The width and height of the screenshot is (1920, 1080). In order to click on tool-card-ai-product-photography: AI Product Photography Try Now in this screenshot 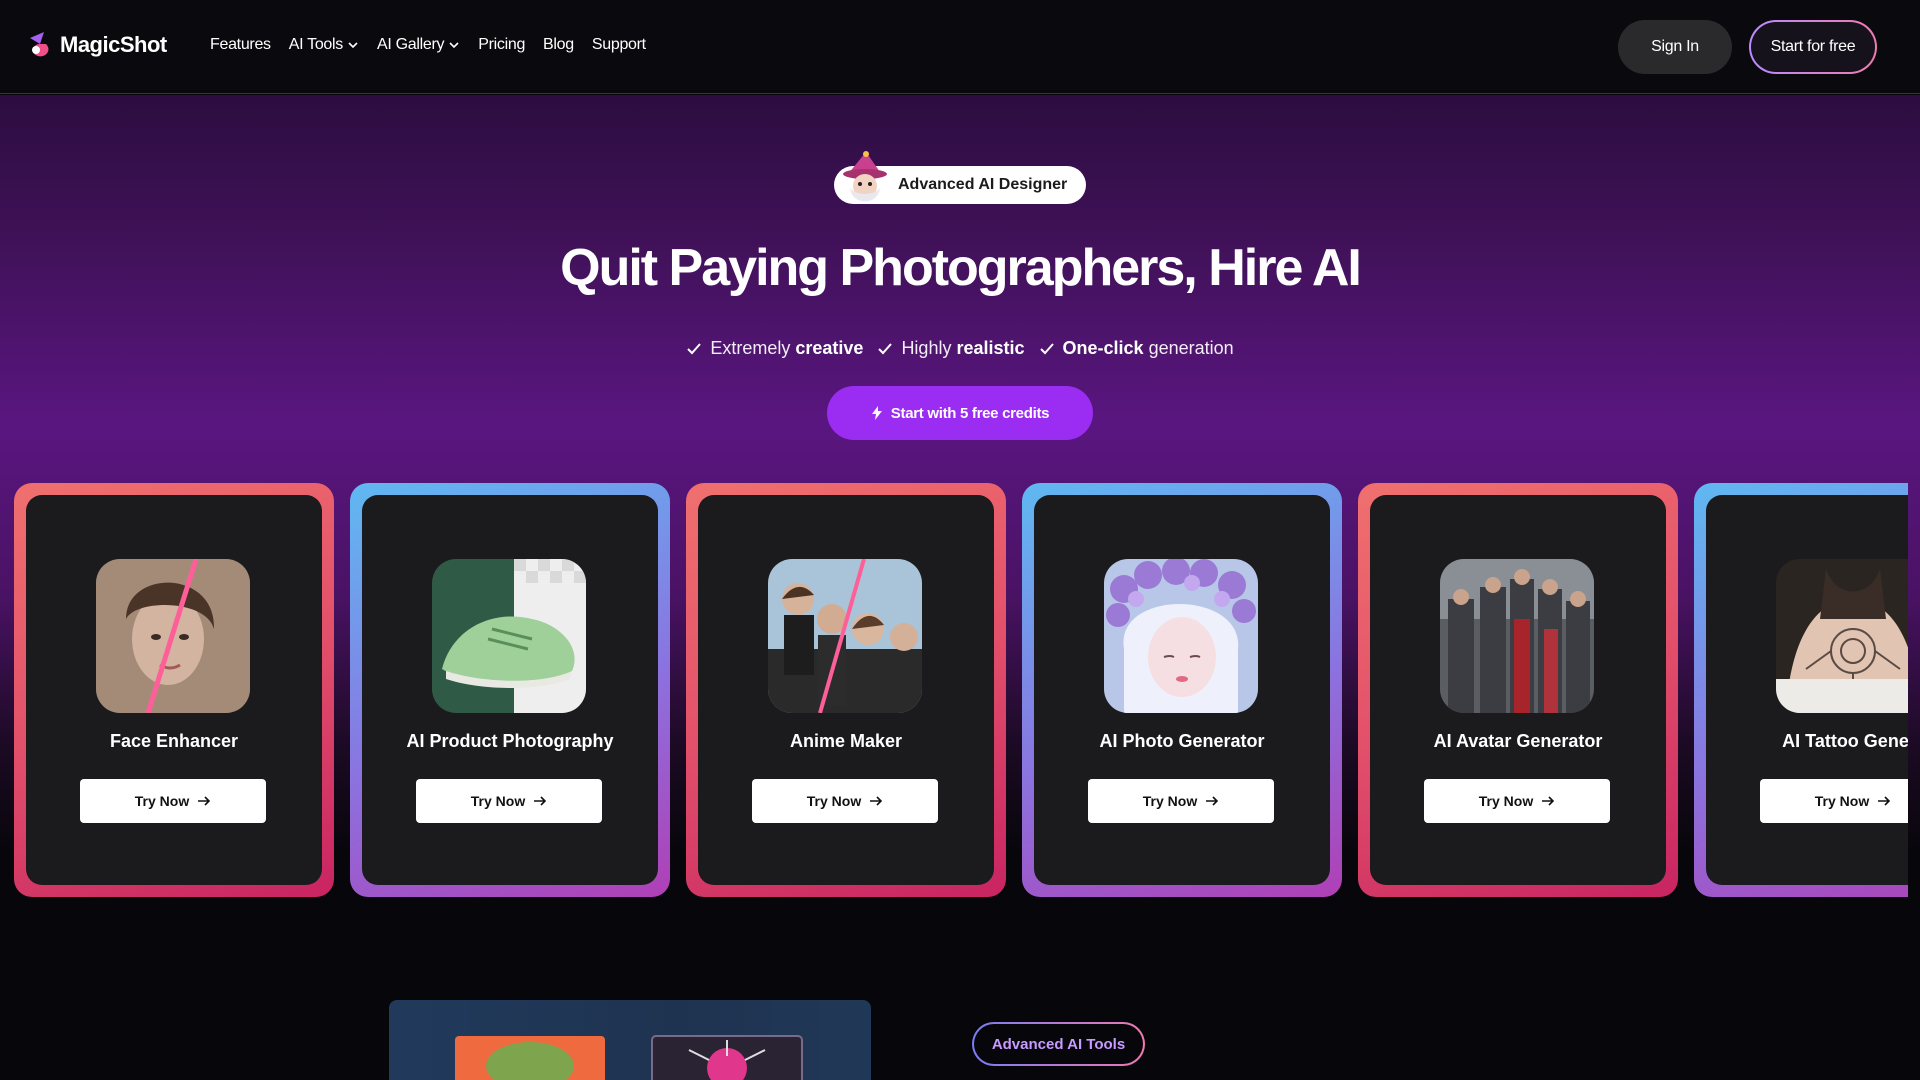, I will do `click(510, 690)`.